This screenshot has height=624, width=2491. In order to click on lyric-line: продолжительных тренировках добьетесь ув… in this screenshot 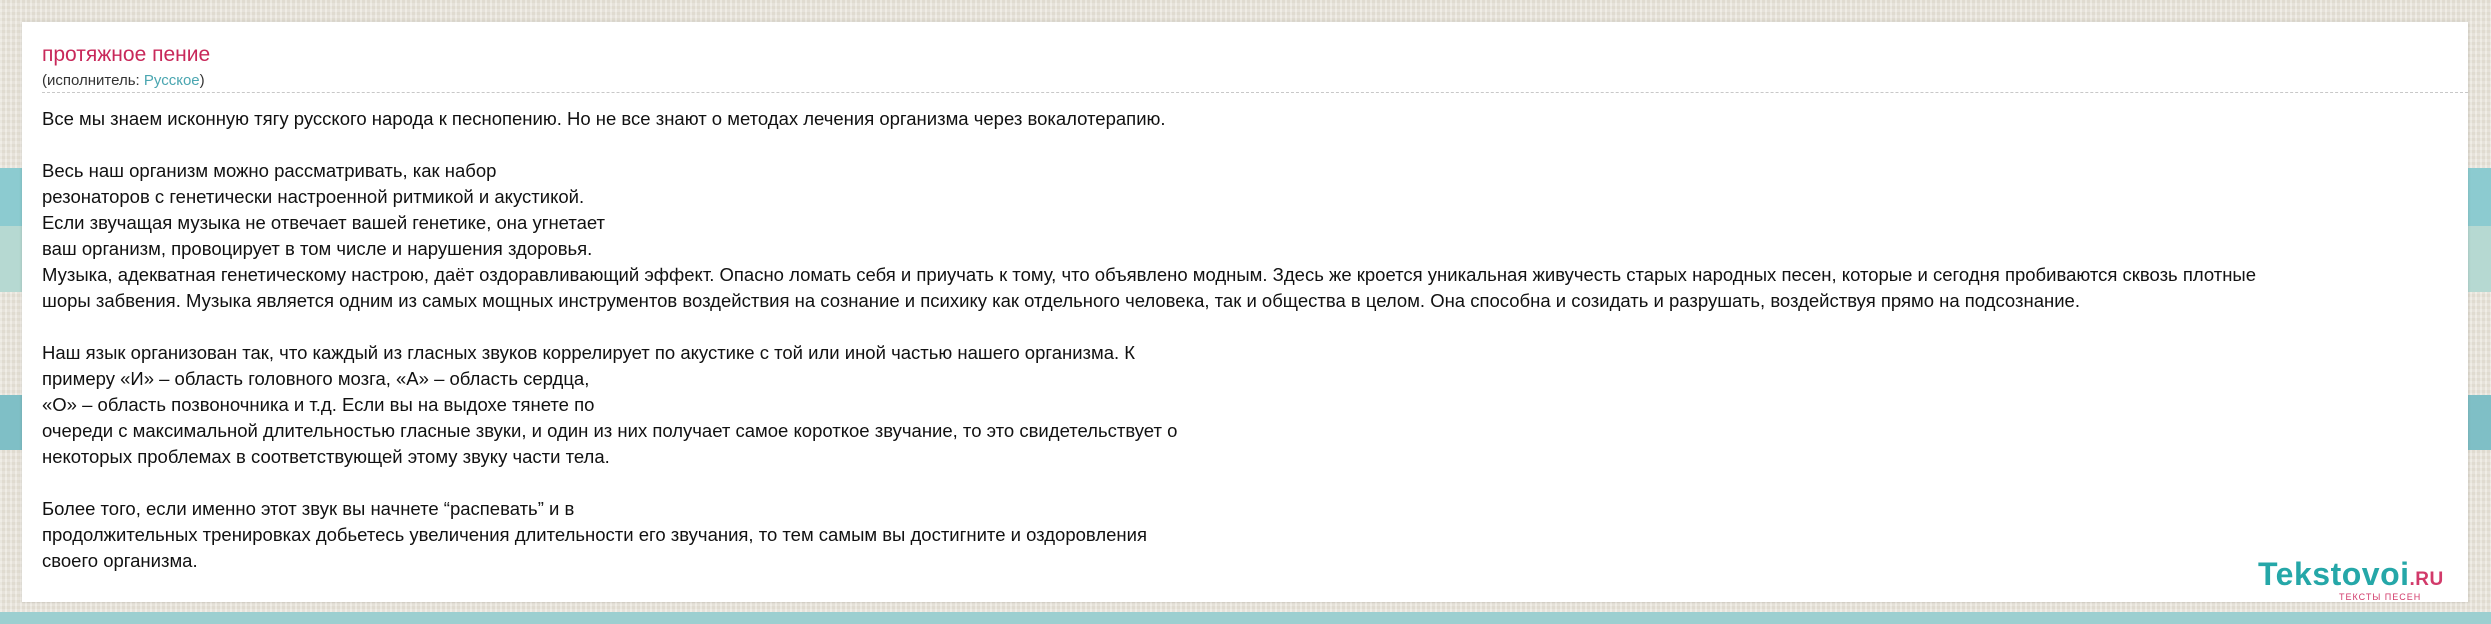, I will do `click(594, 534)`.